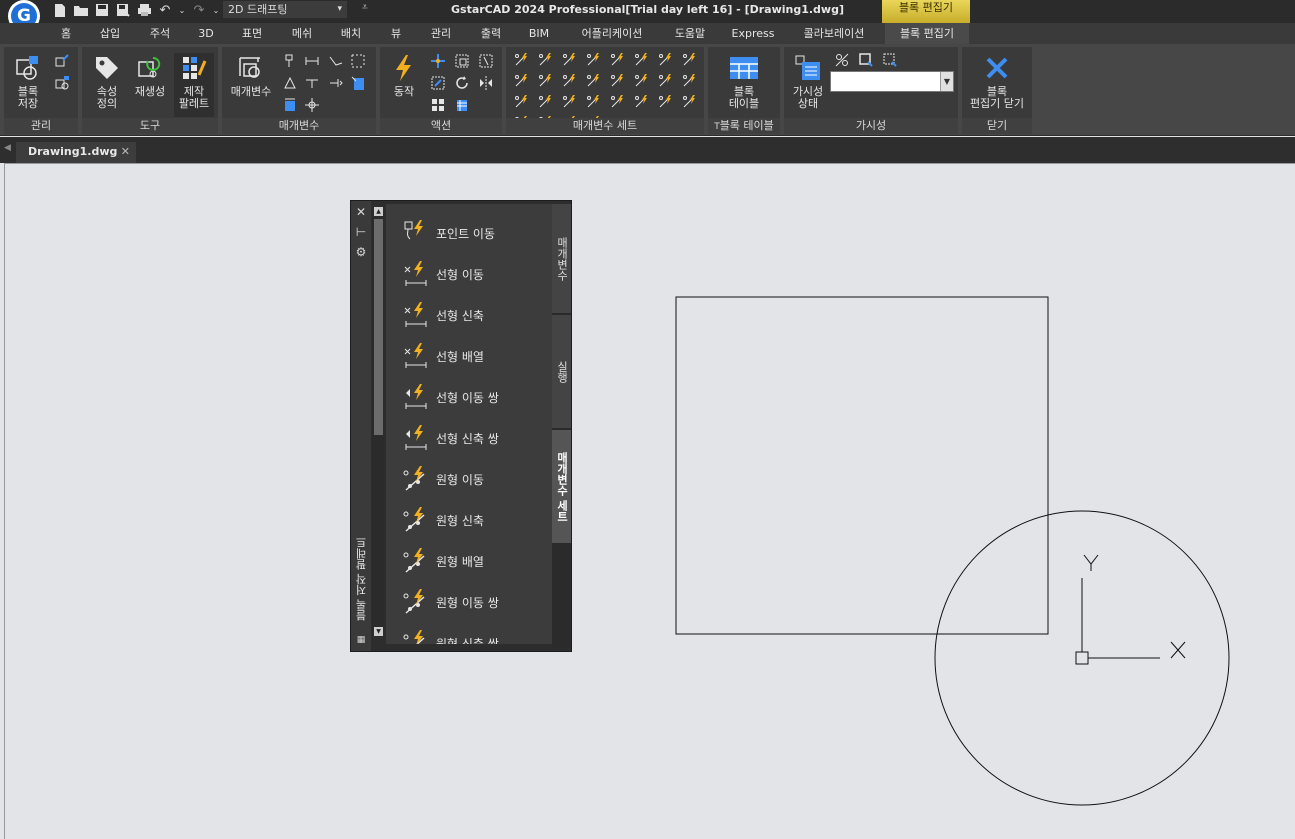  What do you see at coordinates (469, 274) in the screenshot?
I see `palette-tool-item: 선형 이동` at bounding box center [469, 274].